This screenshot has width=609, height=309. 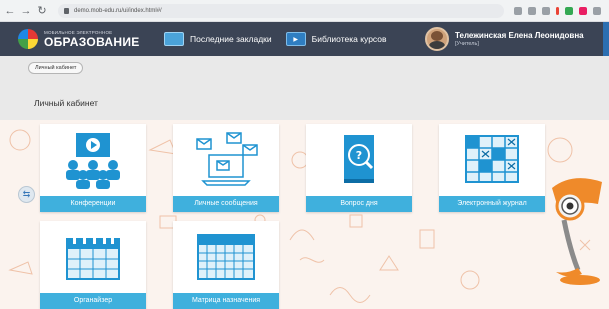 I want to click on logo-title: ОБРАЗОВАНИЕ, so click(x=92, y=41).